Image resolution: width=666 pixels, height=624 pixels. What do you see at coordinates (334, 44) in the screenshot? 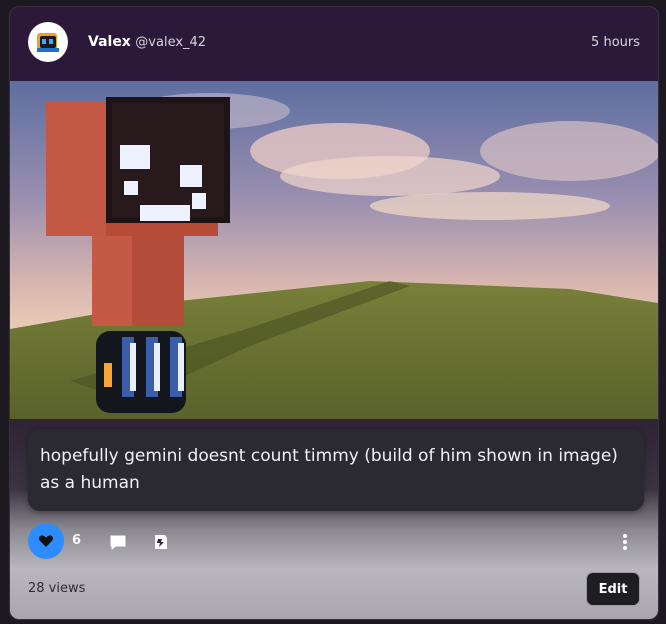
I see `post-header: Valex @valex_42 5 hours` at bounding box center [334, 44].